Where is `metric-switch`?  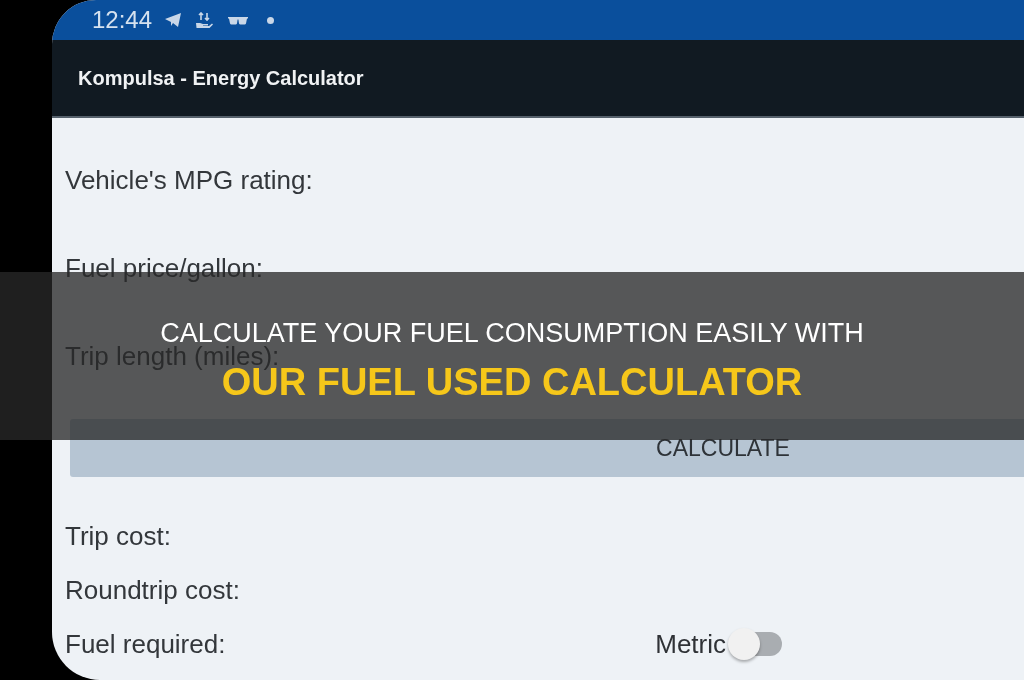
metric-switch is located at coordinates (755, 644).